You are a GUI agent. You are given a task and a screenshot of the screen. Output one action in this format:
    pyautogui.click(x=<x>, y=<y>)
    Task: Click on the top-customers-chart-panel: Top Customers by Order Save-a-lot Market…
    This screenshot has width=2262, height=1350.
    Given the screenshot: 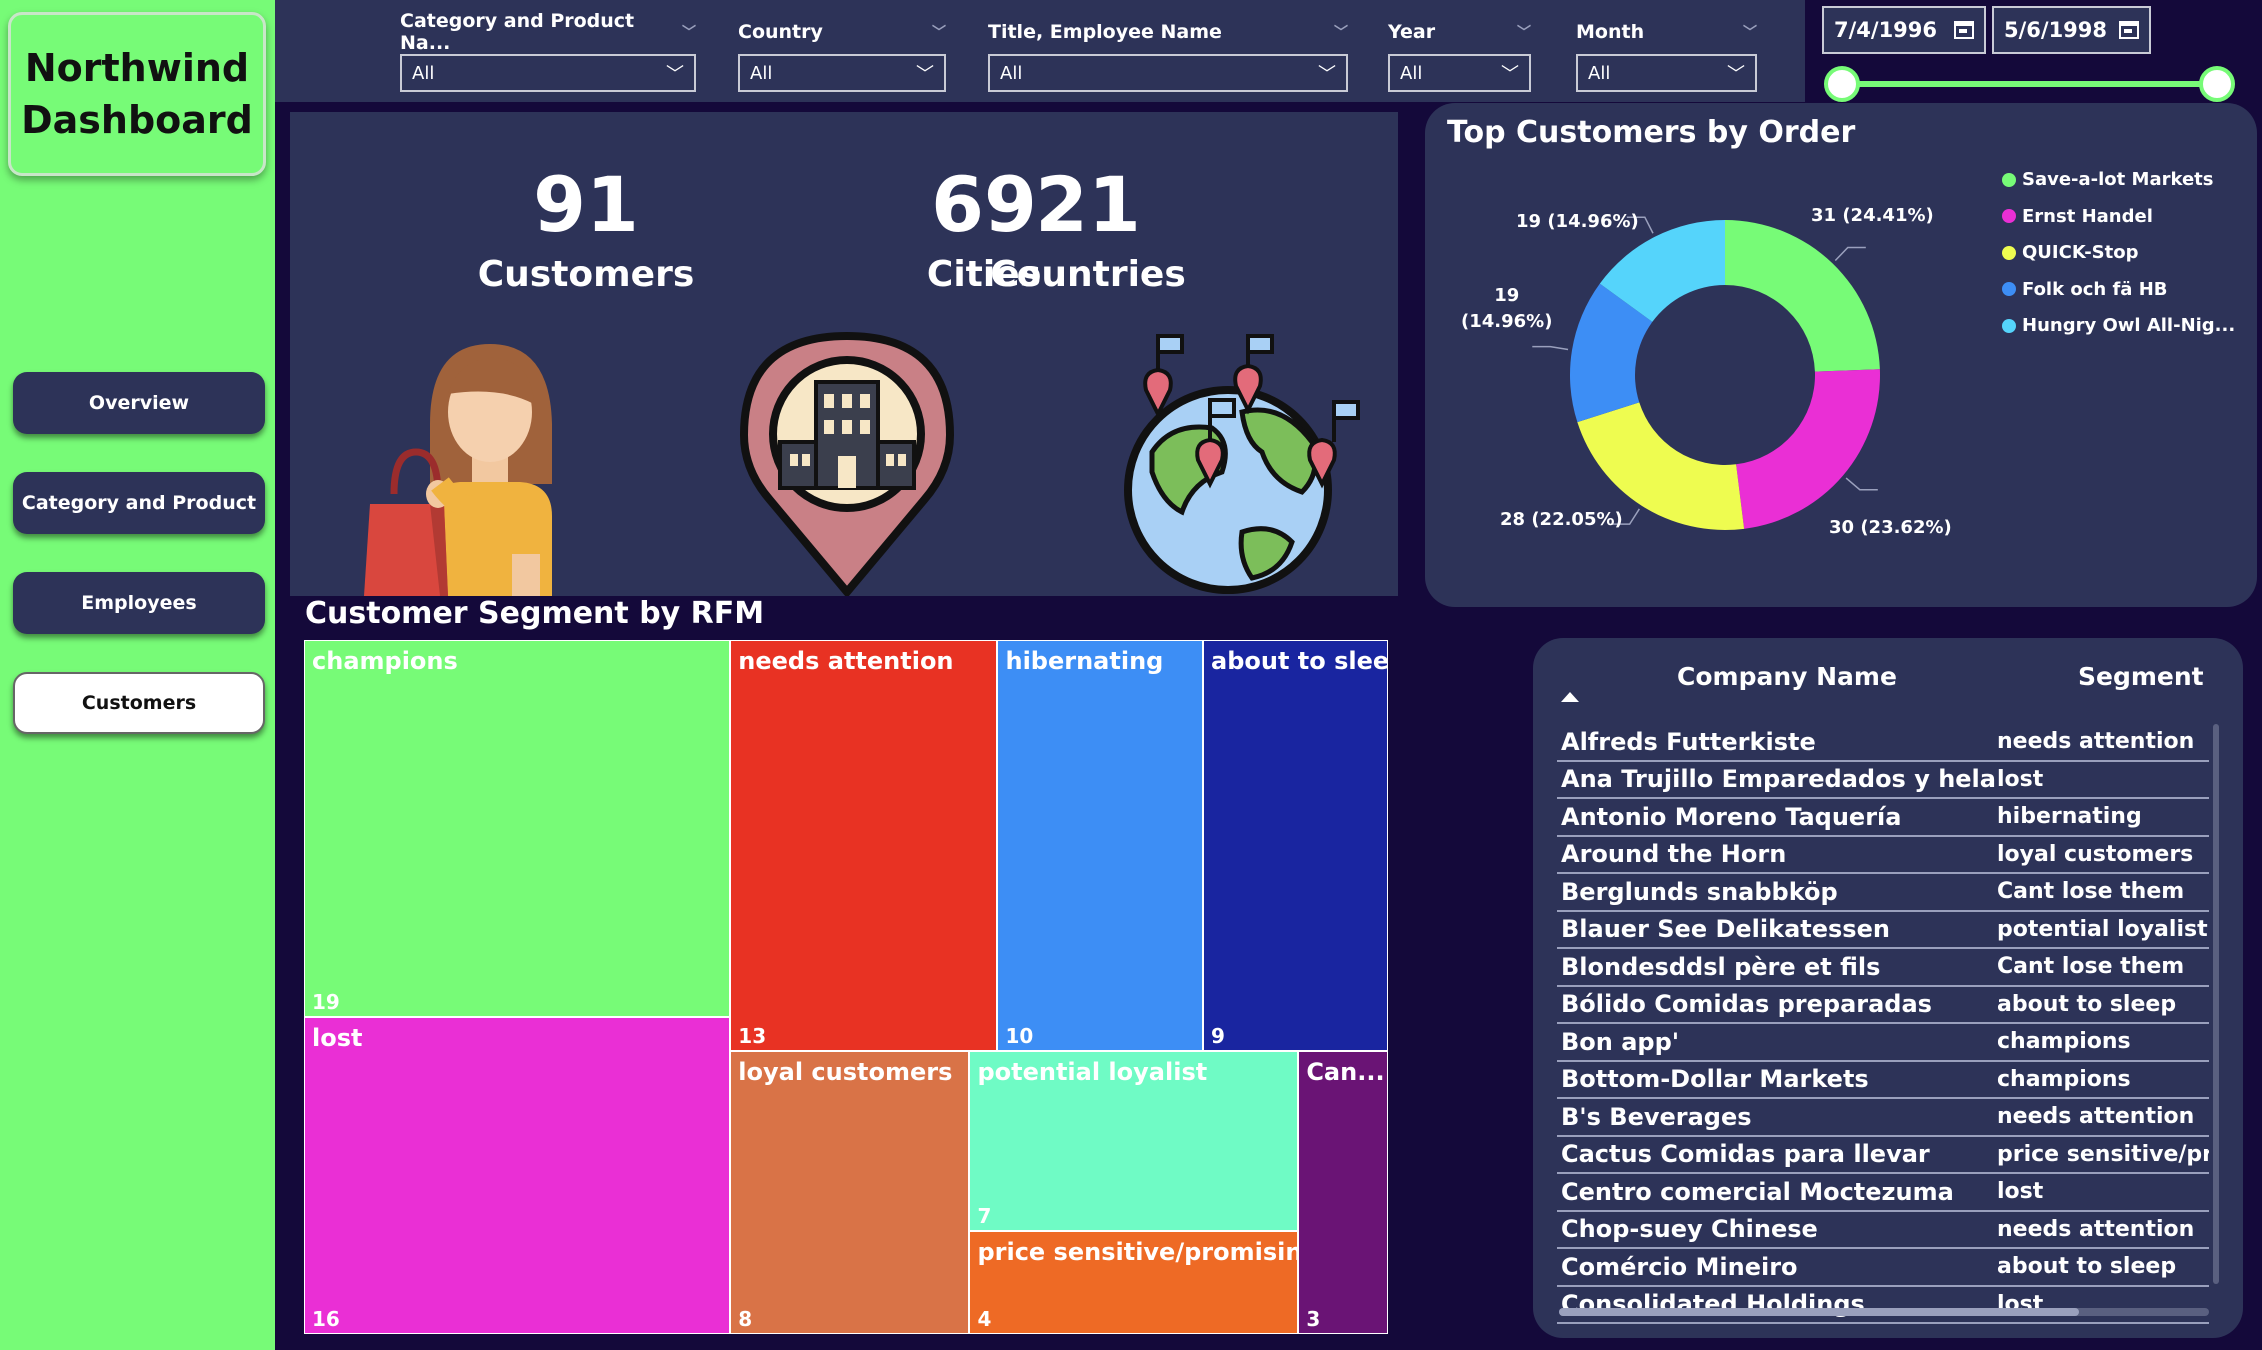 What is the action you would take?
    pyautogui.click(x=1841, y=355)
    